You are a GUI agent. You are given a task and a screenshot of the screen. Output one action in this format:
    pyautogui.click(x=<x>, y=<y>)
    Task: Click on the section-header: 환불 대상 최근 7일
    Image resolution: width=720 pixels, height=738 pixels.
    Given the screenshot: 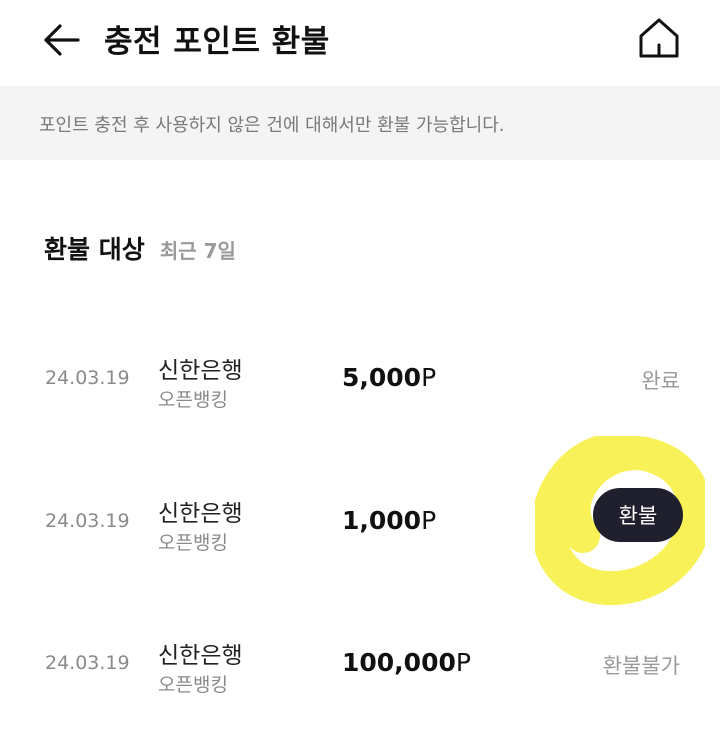 What is the action you would take?
    pyautogui.click(x=140, y=248)
    